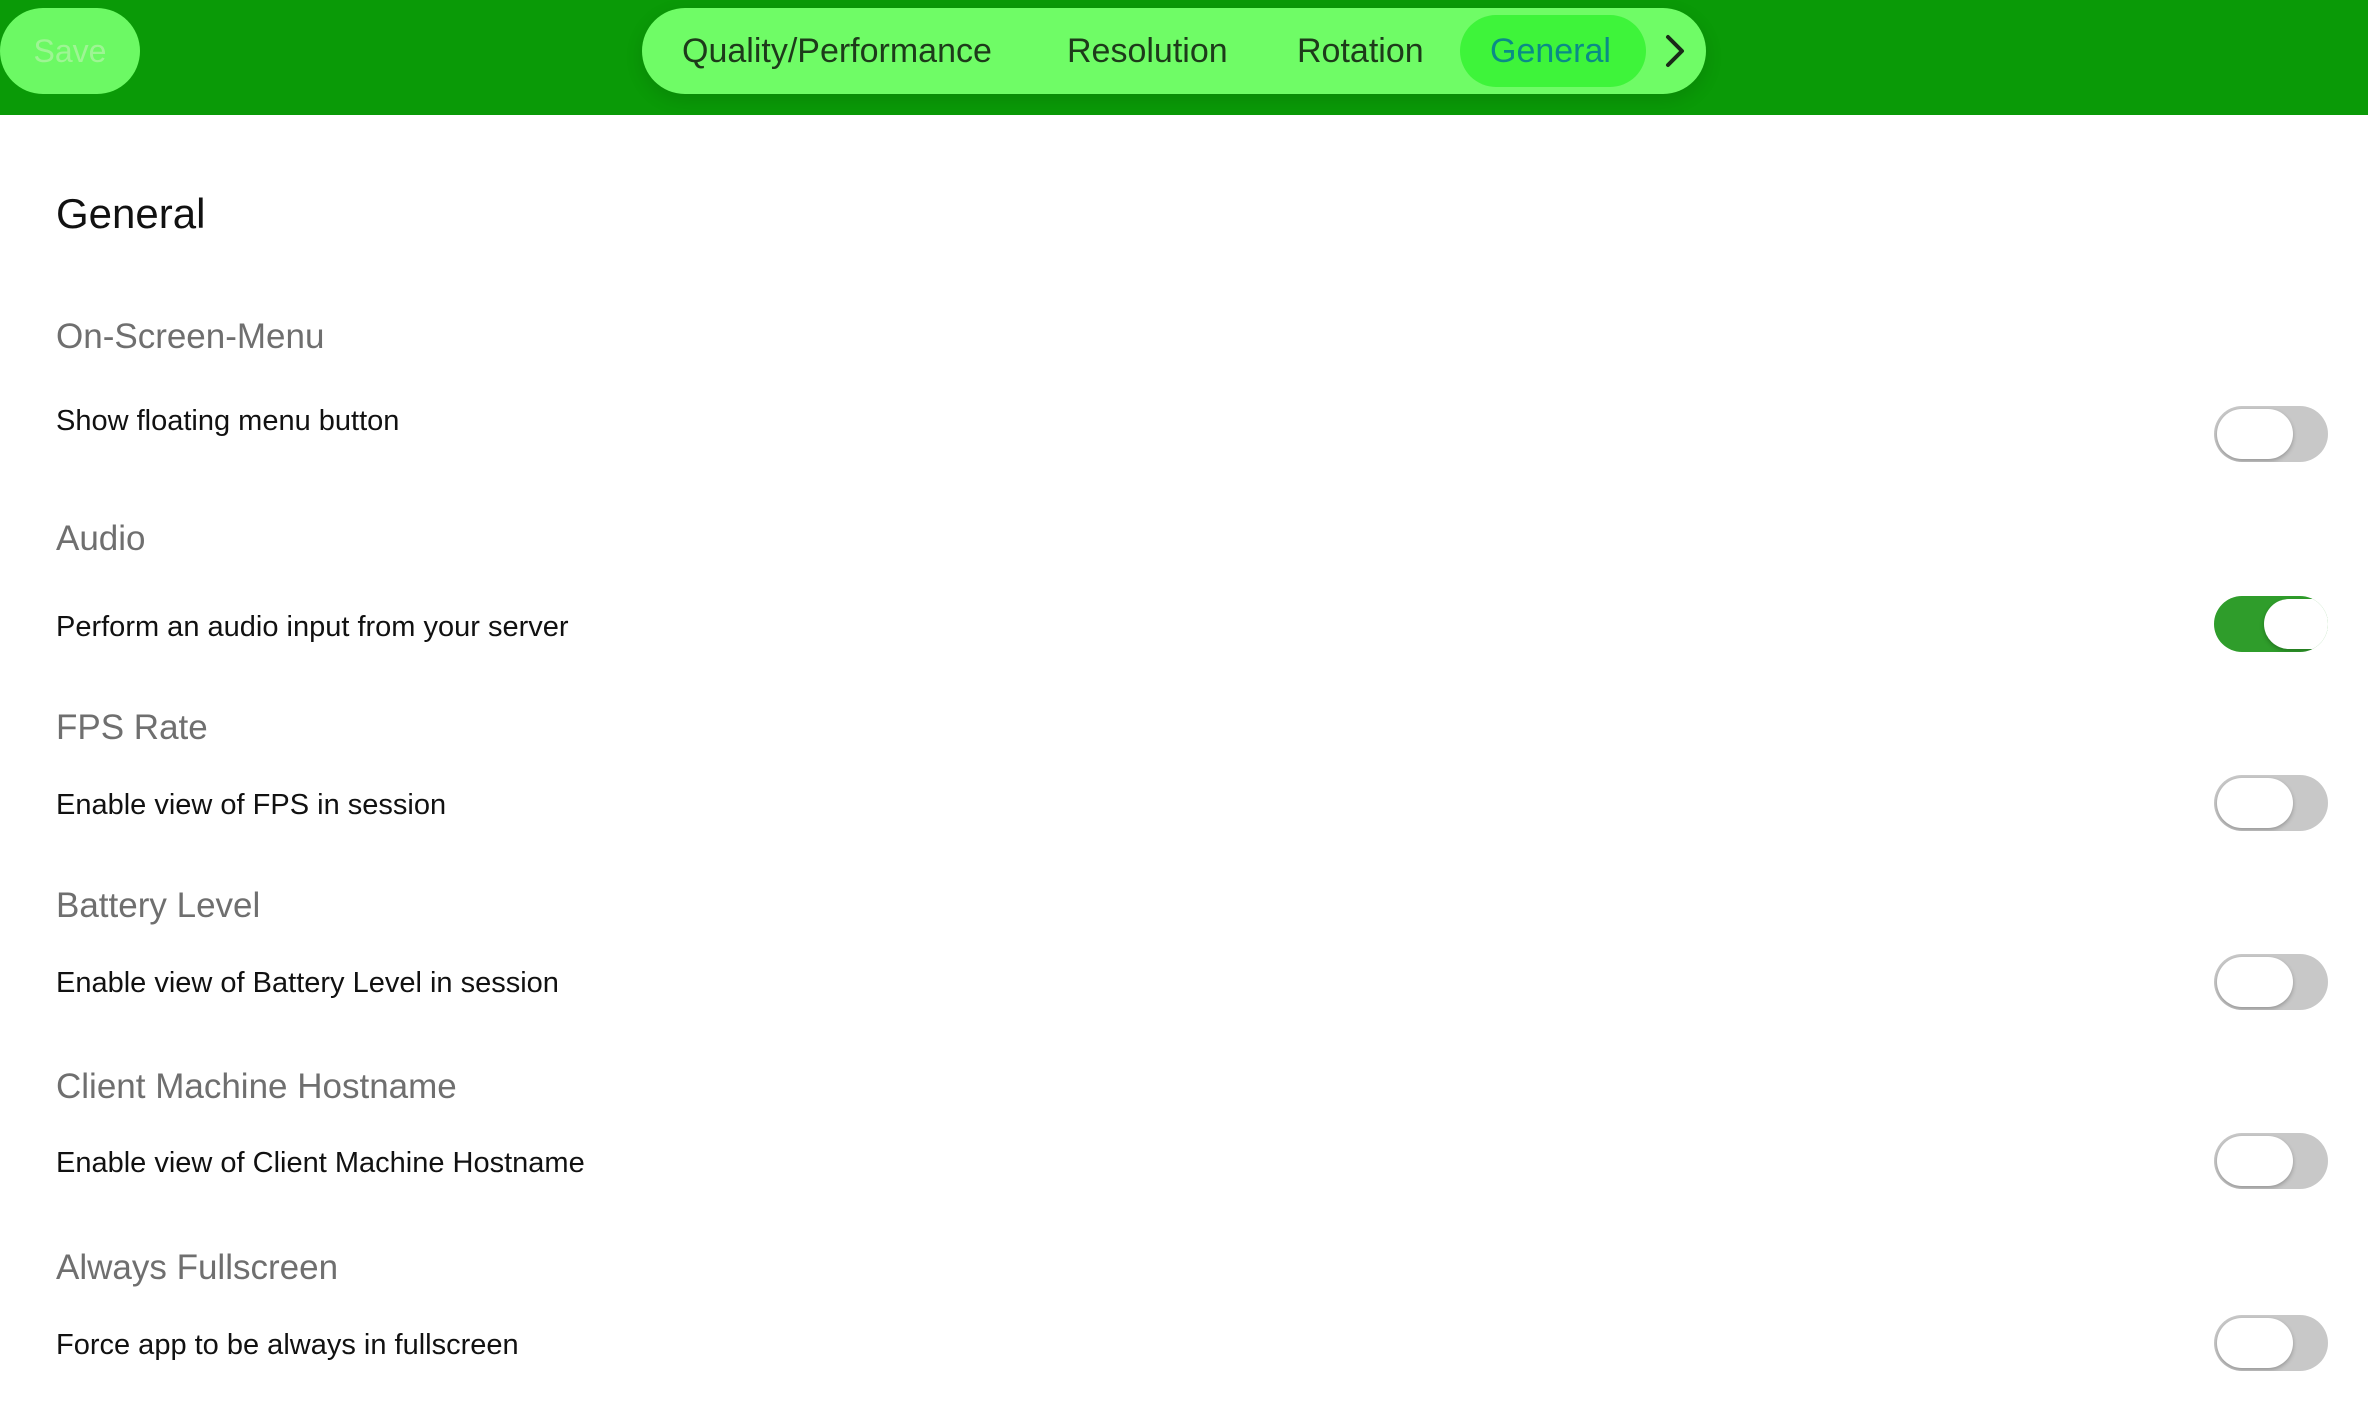 The width and height of the screenshot is (2368, 1424). I want to click on floating-menu-toggle, so click(2271, 434).